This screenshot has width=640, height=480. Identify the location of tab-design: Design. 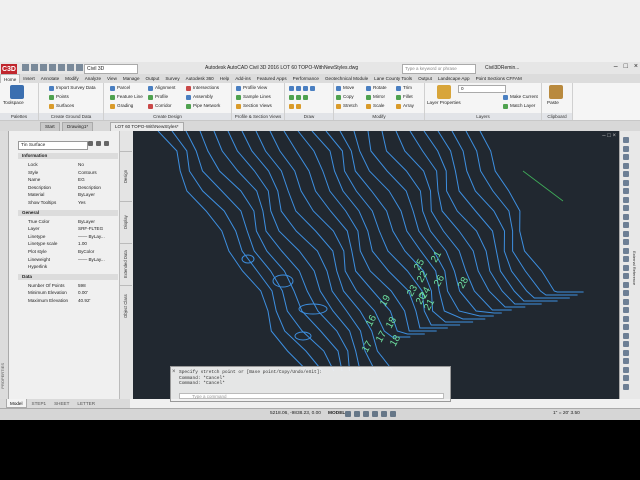
(126, 175).